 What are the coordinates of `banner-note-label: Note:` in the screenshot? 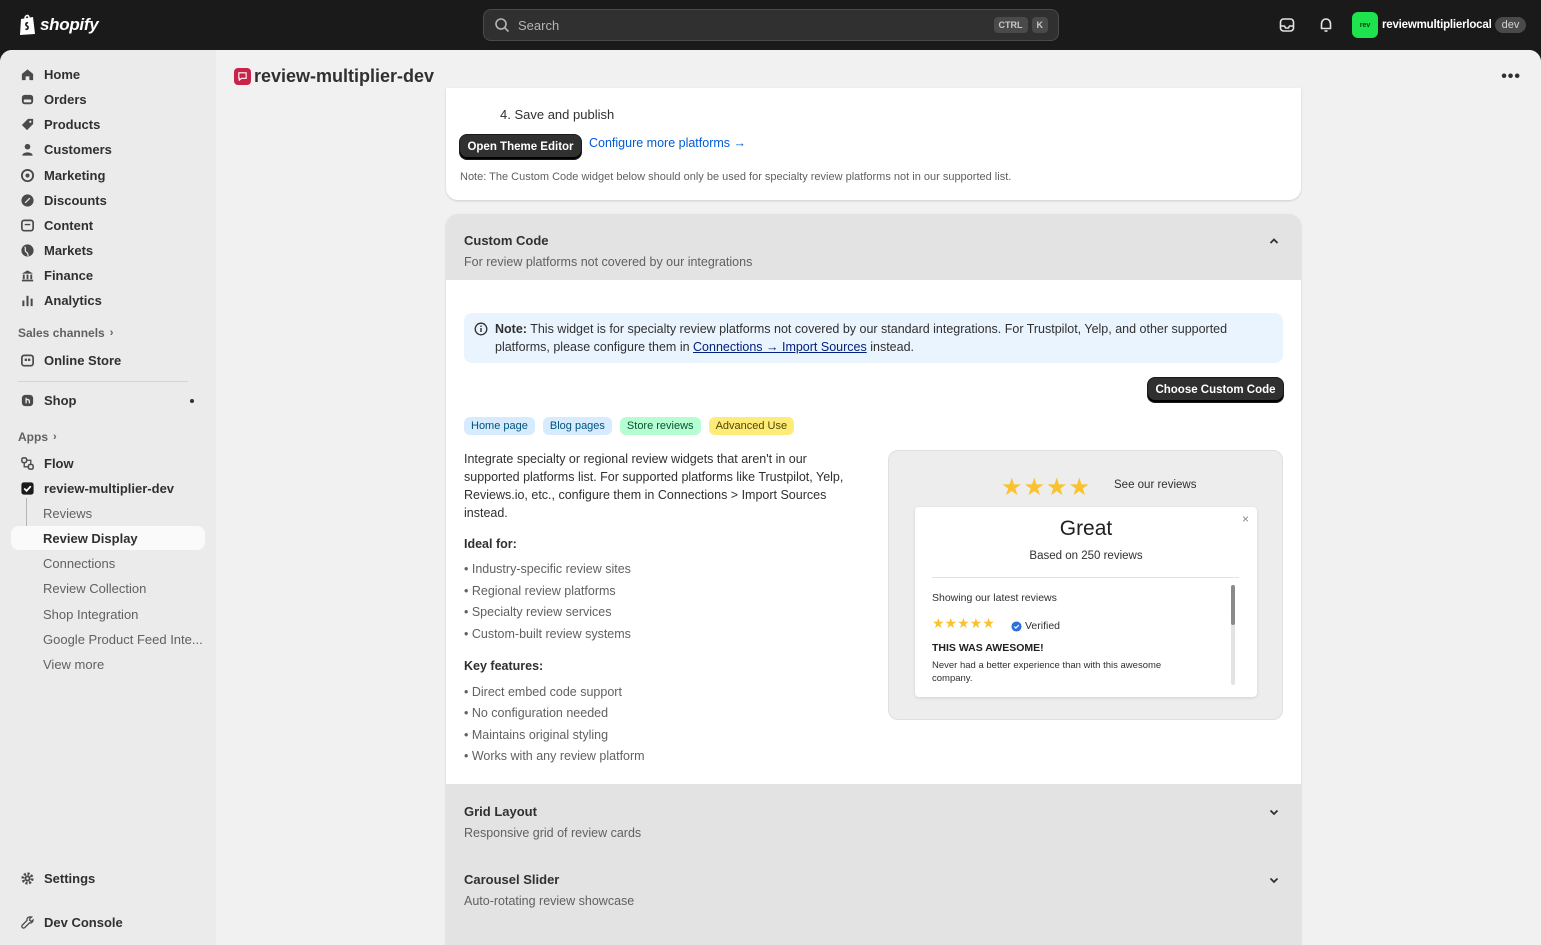 It's located at (511, 329).